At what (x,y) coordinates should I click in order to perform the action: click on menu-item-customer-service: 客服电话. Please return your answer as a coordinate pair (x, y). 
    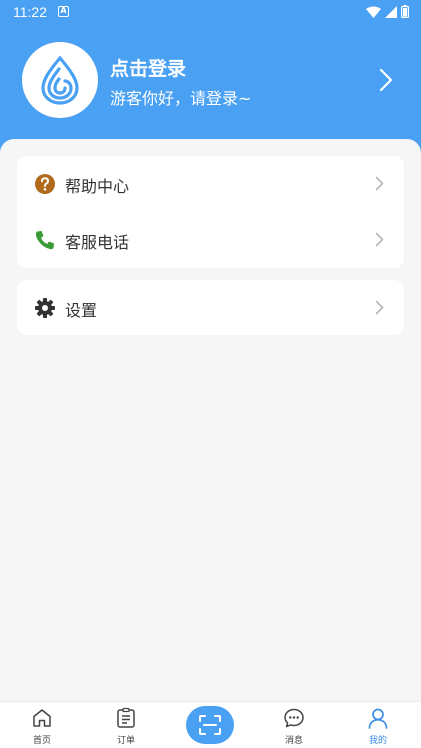
    Looking at the image, I should click on (210, 240).